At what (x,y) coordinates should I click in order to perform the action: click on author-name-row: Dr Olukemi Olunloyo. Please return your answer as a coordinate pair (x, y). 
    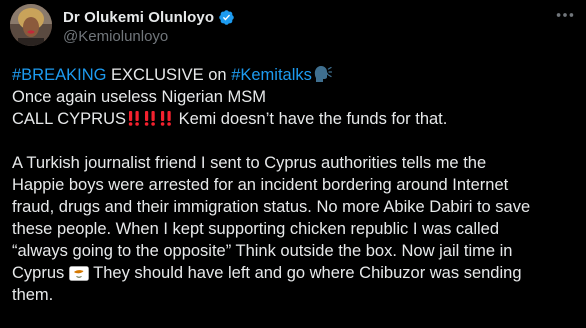
    Looking at the image, I should click on (149, 17).